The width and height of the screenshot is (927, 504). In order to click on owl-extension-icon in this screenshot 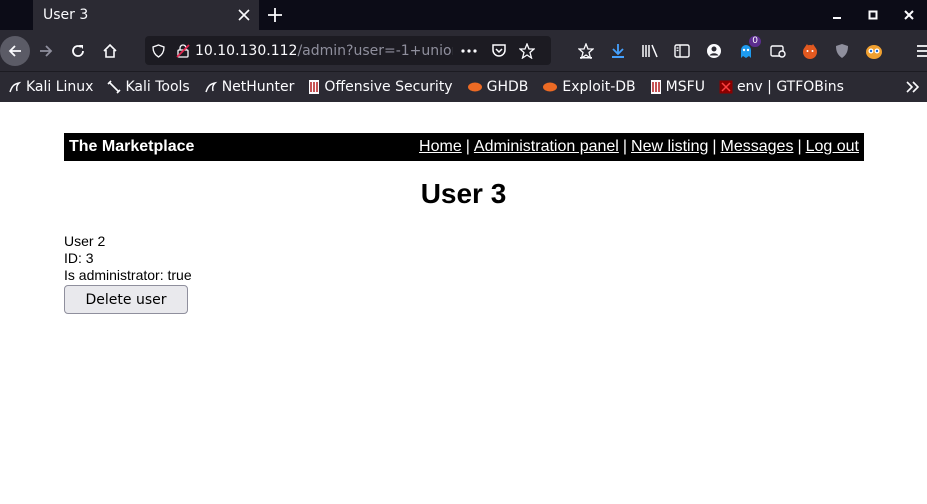, I will do `click(874, 51)`.